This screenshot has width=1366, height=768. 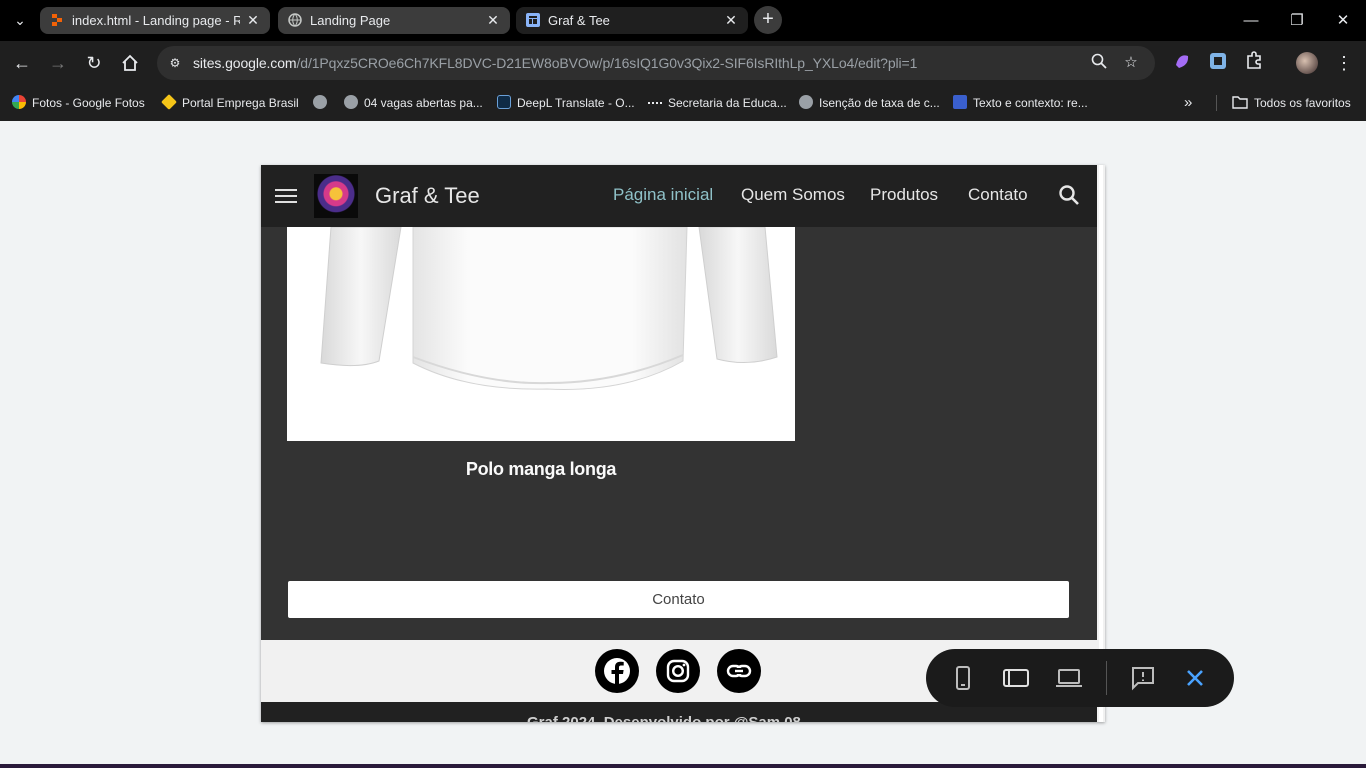 What do you see at coordinates (683, 766) in the screenshot?
I see `taskbar-edge` at bounding box center [683, 766].